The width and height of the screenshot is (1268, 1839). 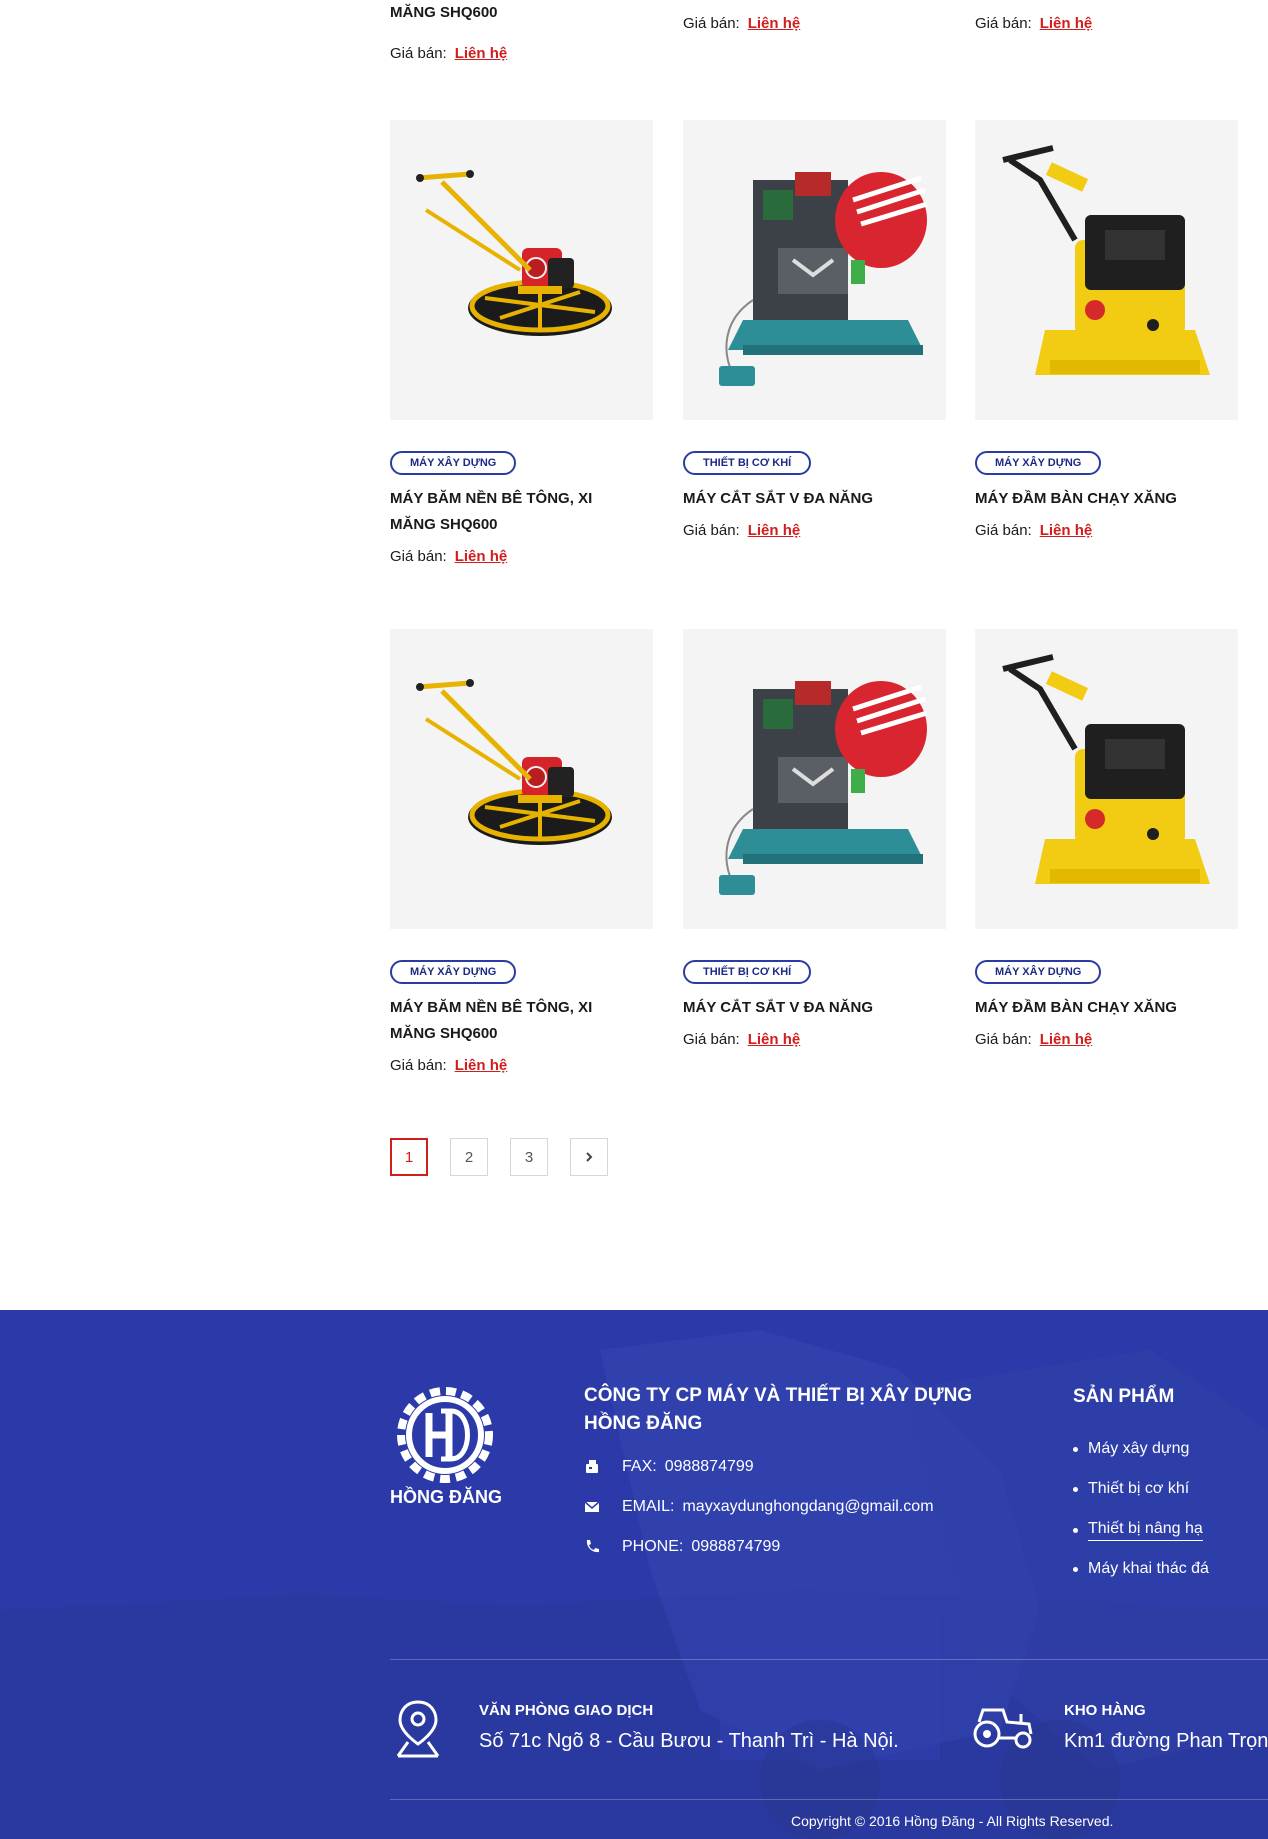 I want to click on footer-link-may-xay-dung: Máy xây dựng, so click(x=1131, y=1449).